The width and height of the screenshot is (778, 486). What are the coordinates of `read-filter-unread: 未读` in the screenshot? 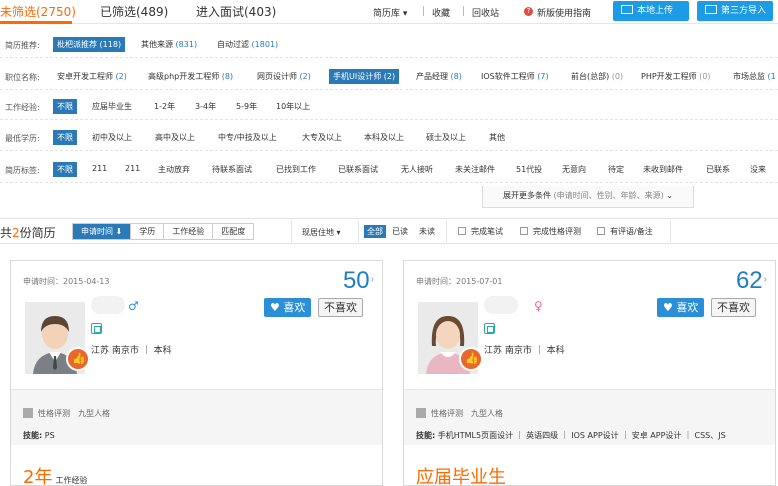 It's located at (427, 231).